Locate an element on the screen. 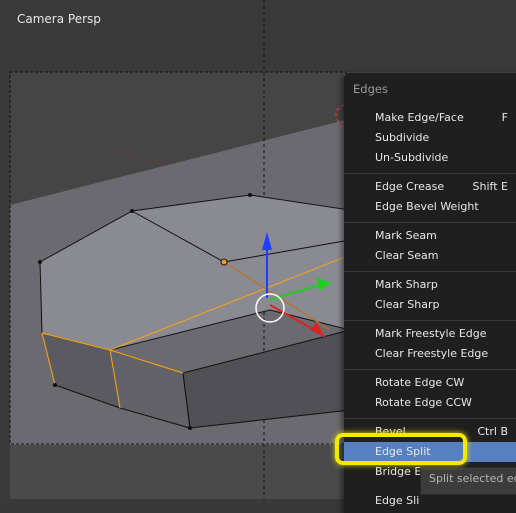 This screenshot has height=513, width=516. viewport-title: Camera Persp is located at coordinates (59, 19).